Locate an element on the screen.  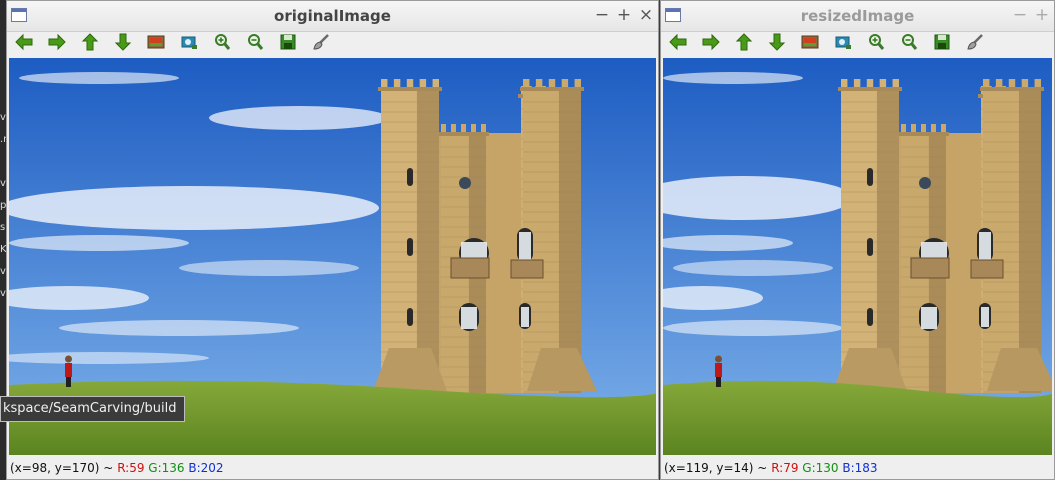
pixel-blue-value: B:202 is located at coordinates (206, 468).